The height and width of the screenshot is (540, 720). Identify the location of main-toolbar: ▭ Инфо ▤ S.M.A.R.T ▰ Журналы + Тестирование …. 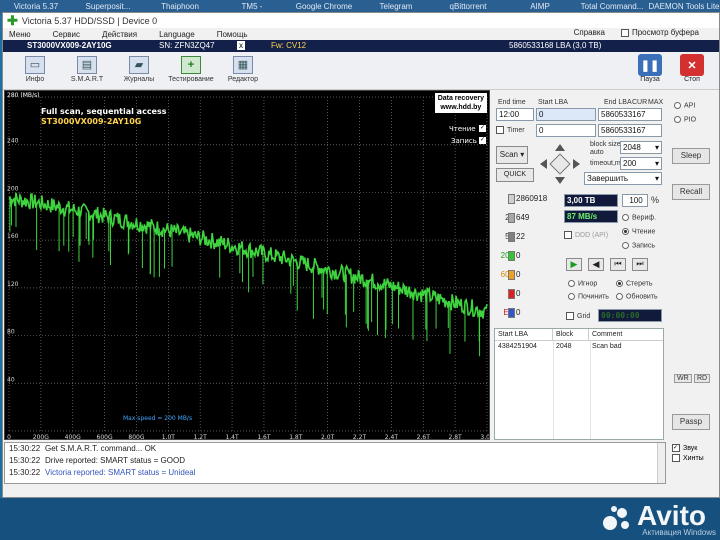
(361, 71).